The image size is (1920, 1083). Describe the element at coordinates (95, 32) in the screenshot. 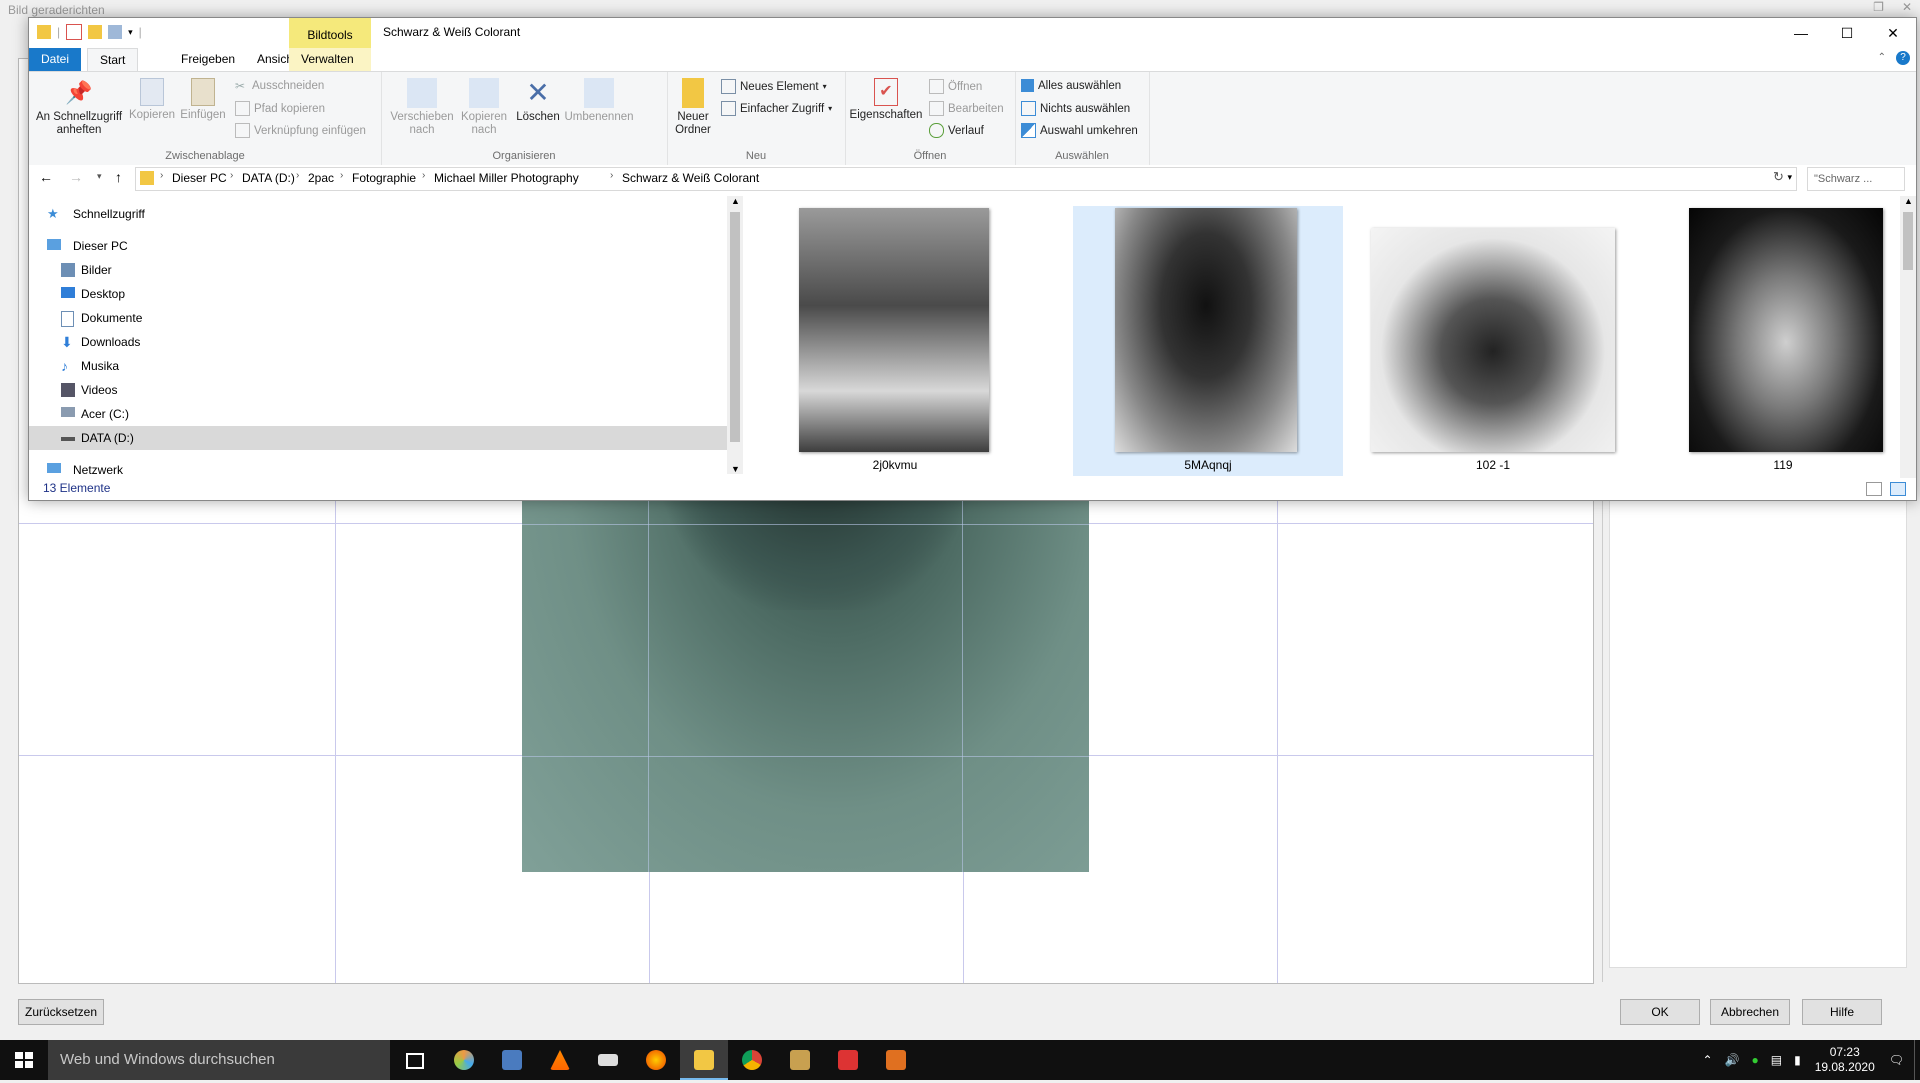

I see `new-folder-icon` at that location.